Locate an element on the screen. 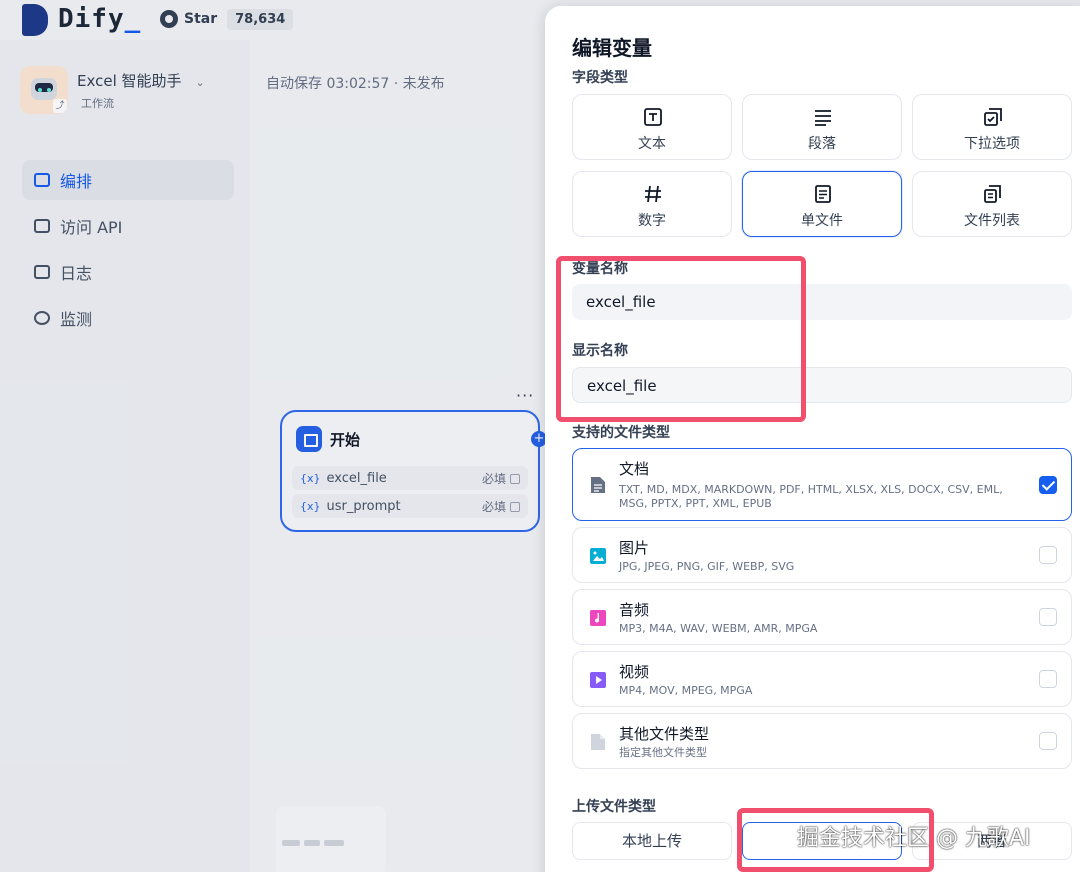 This screenshot has height=872, width=1080. file-type-name: 视频 is located at coordinates (634, 672).